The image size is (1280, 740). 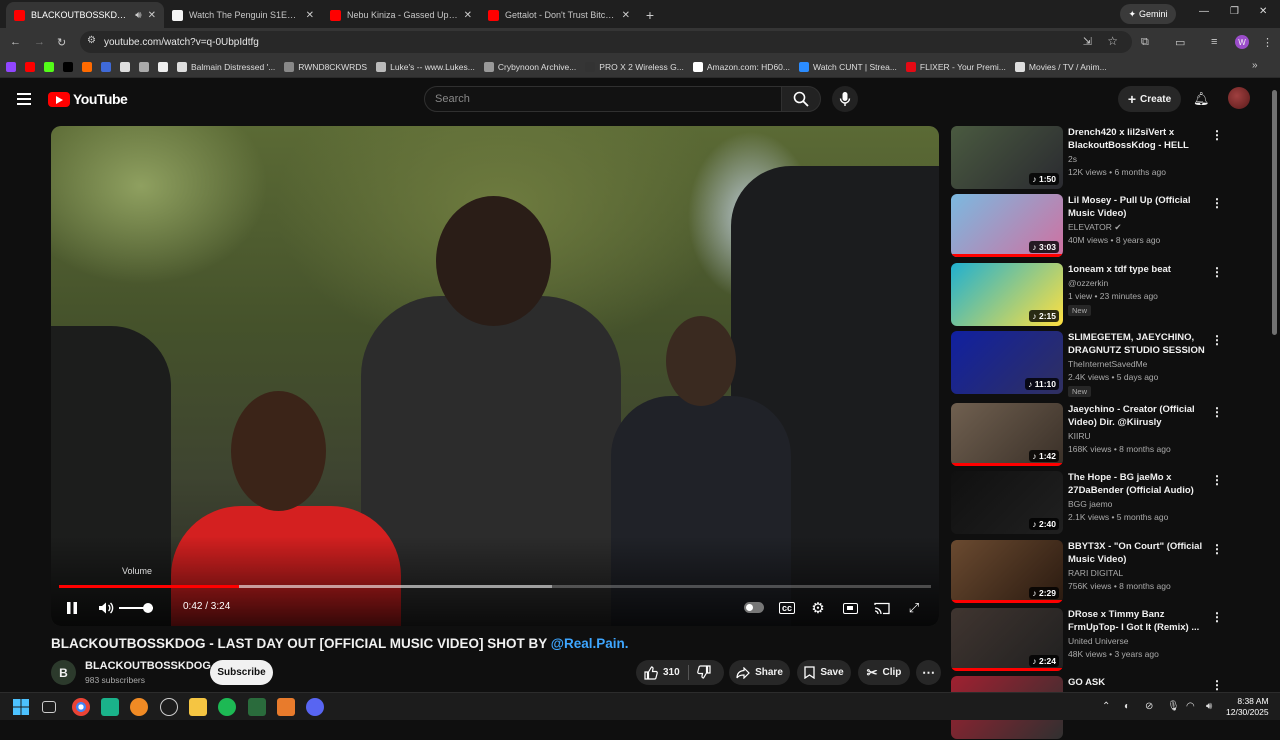 I want to click on video-thumbnail: ♪ 2:29, so click(x=1007, y=571).